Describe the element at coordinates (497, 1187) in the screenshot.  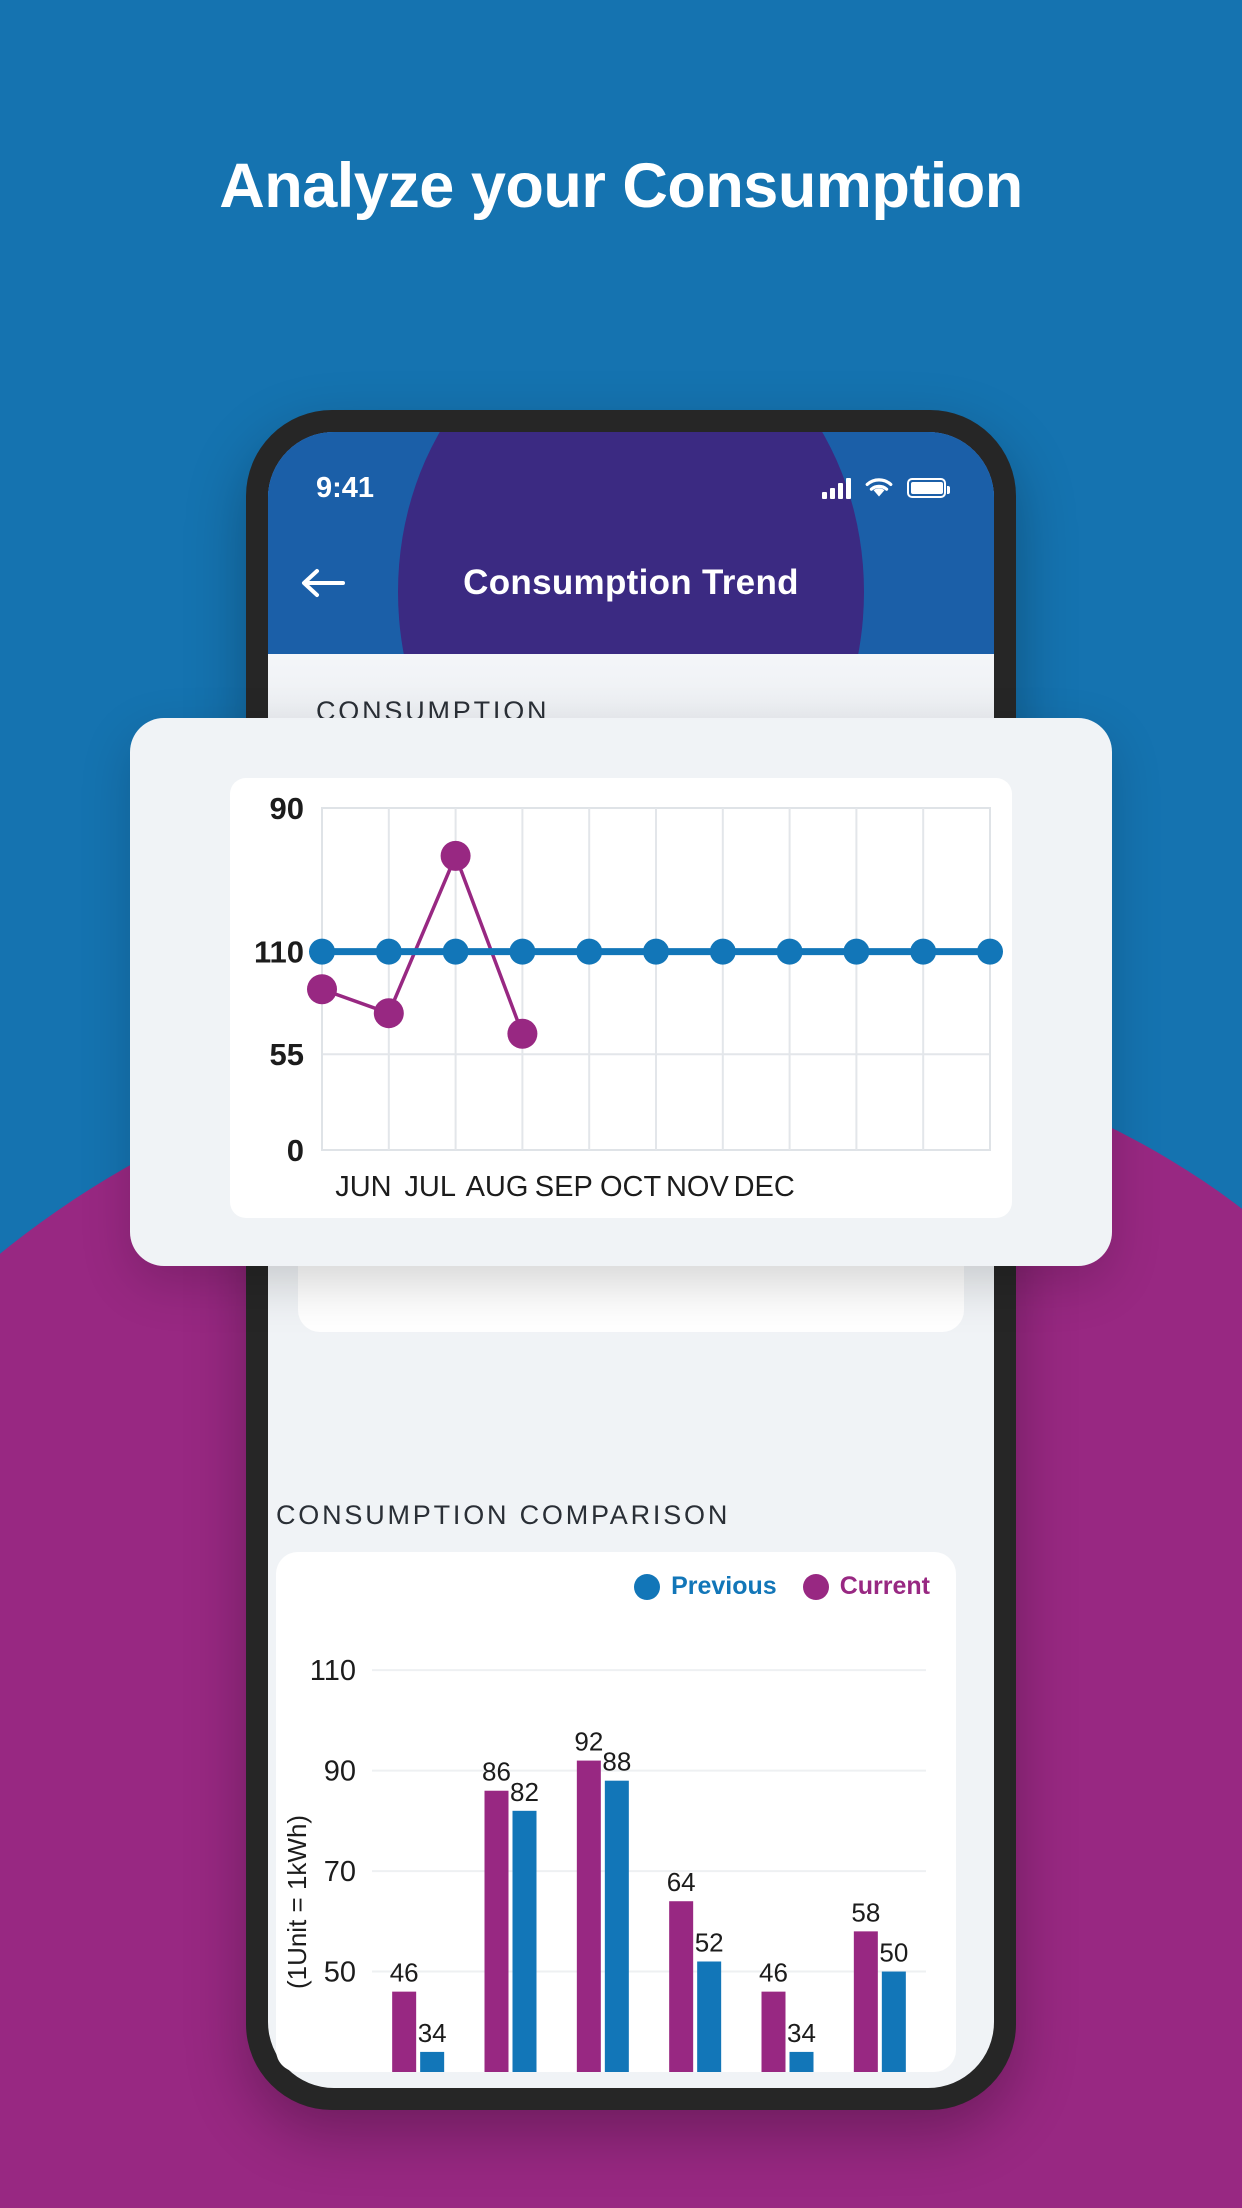
I see `line-chart-x-tick: AUG` at that location.